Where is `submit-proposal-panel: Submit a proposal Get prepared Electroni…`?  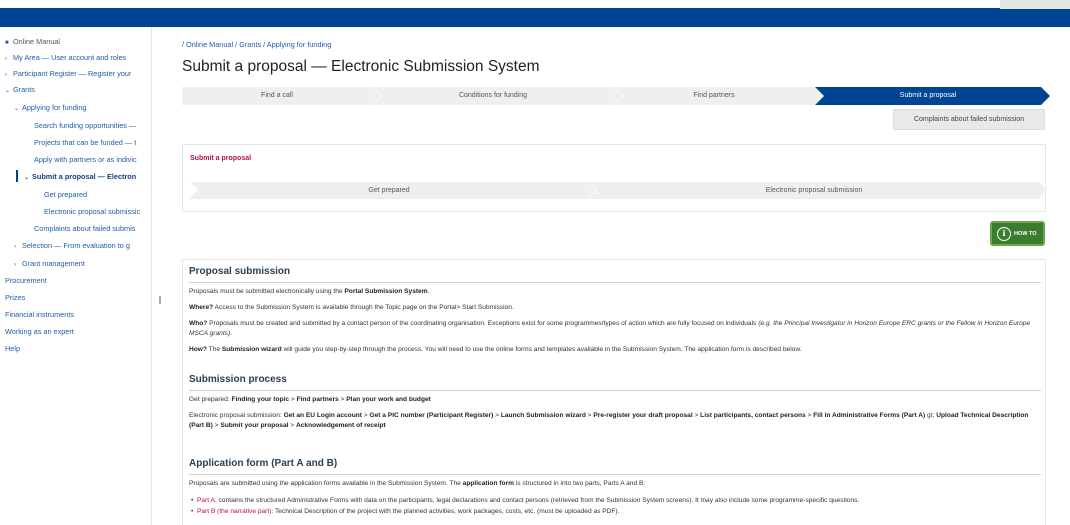
submit-proposal-panel: Submit a proposal Get prepared Electroni… is located at coordinates (614, 178).